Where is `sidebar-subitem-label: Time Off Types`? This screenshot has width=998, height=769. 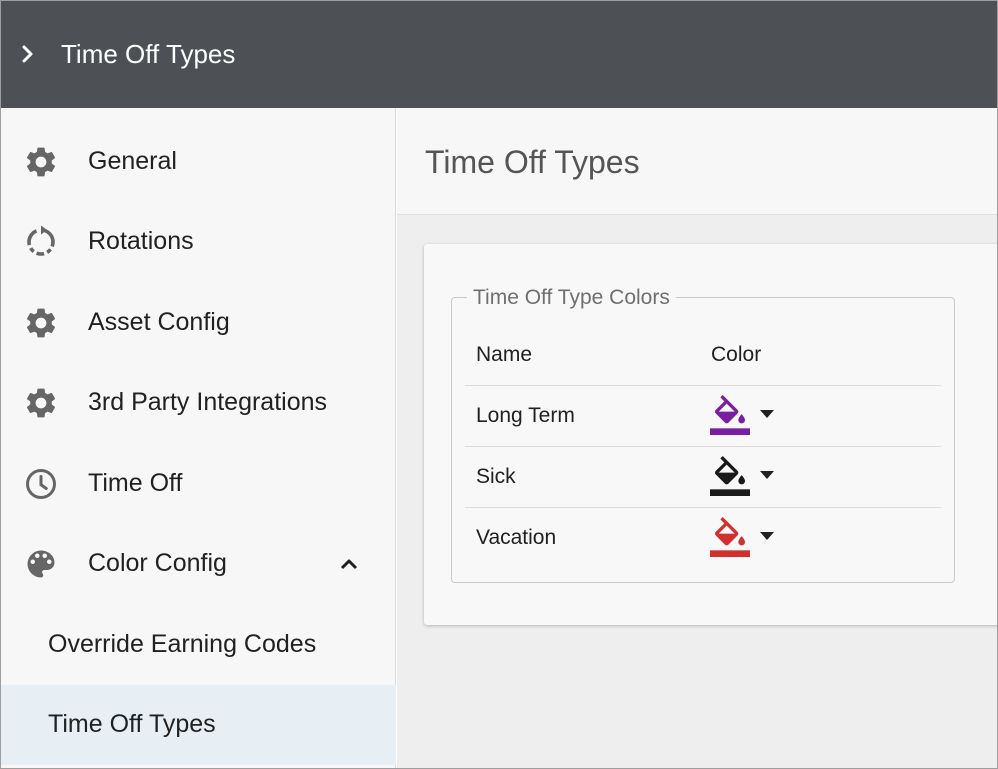 sidebar-subitem-label: Time Off Types is located at coordinates (132, 724).